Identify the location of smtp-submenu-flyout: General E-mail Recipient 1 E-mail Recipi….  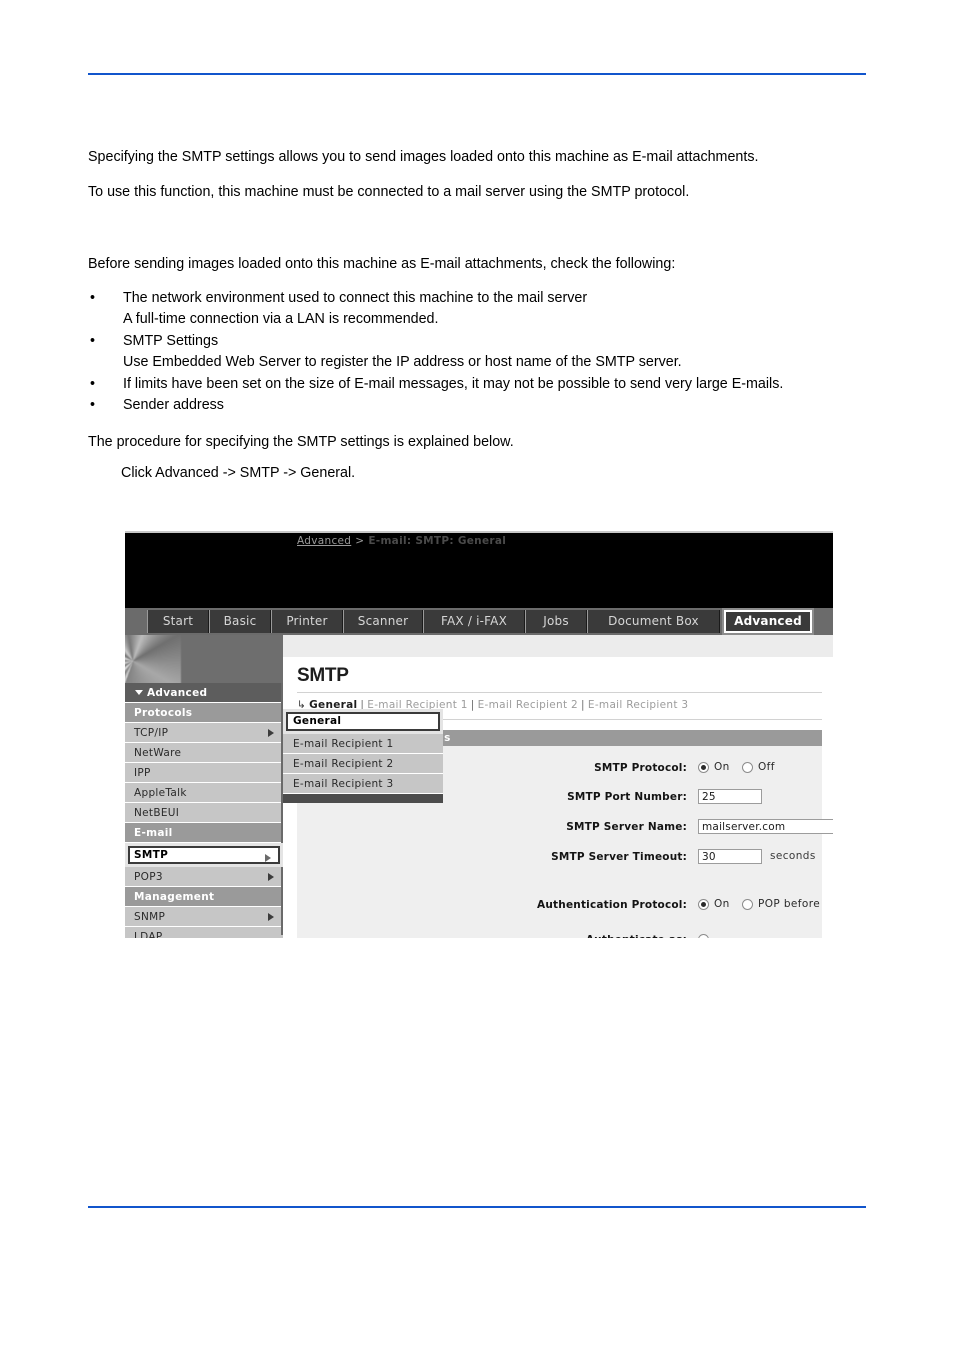
(363, 756).